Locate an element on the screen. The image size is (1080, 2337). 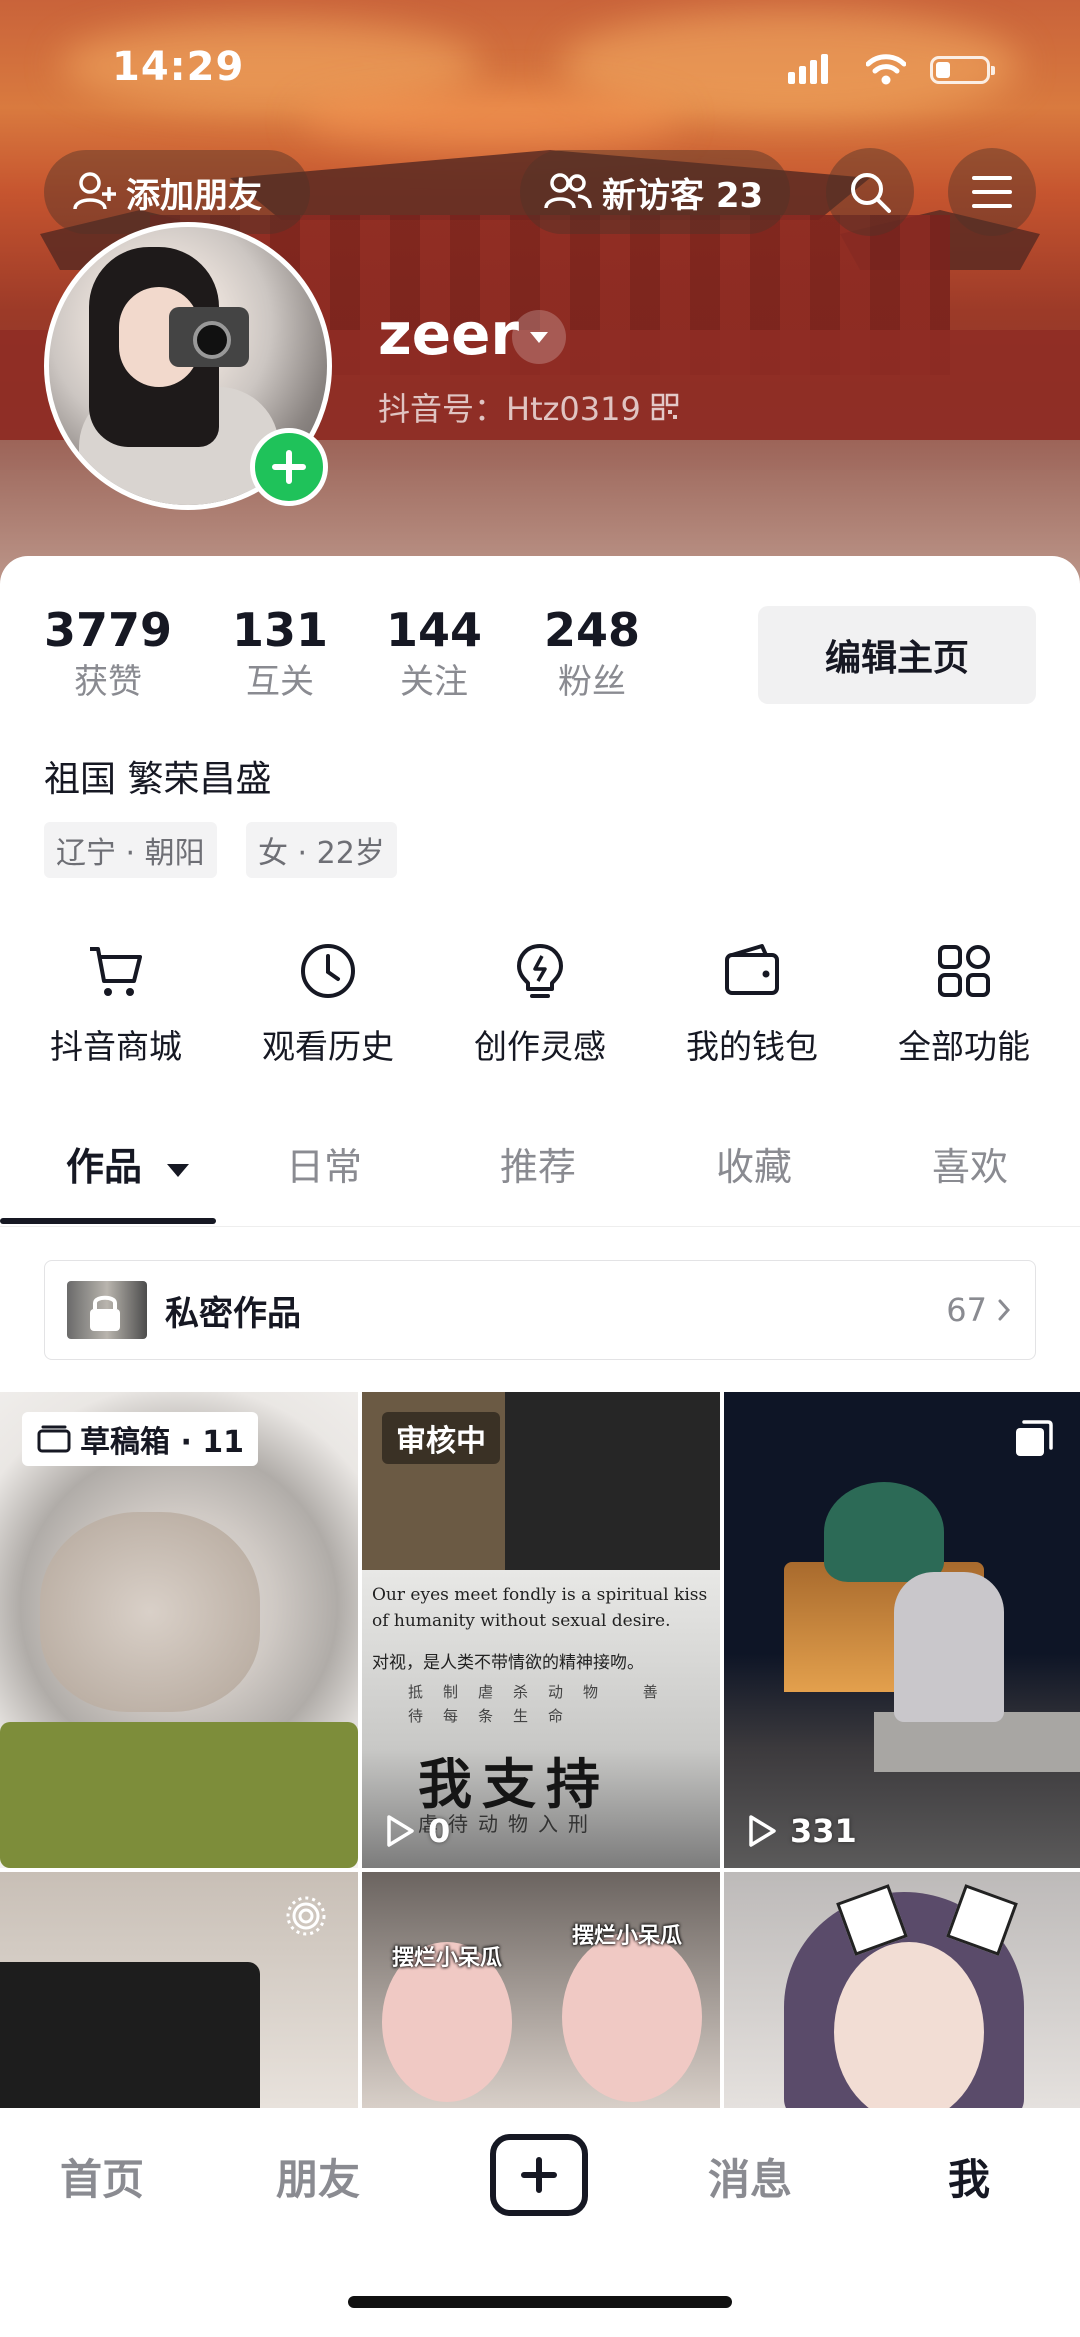
review-badge: 审核中 is located at coordinates (441, 1438).